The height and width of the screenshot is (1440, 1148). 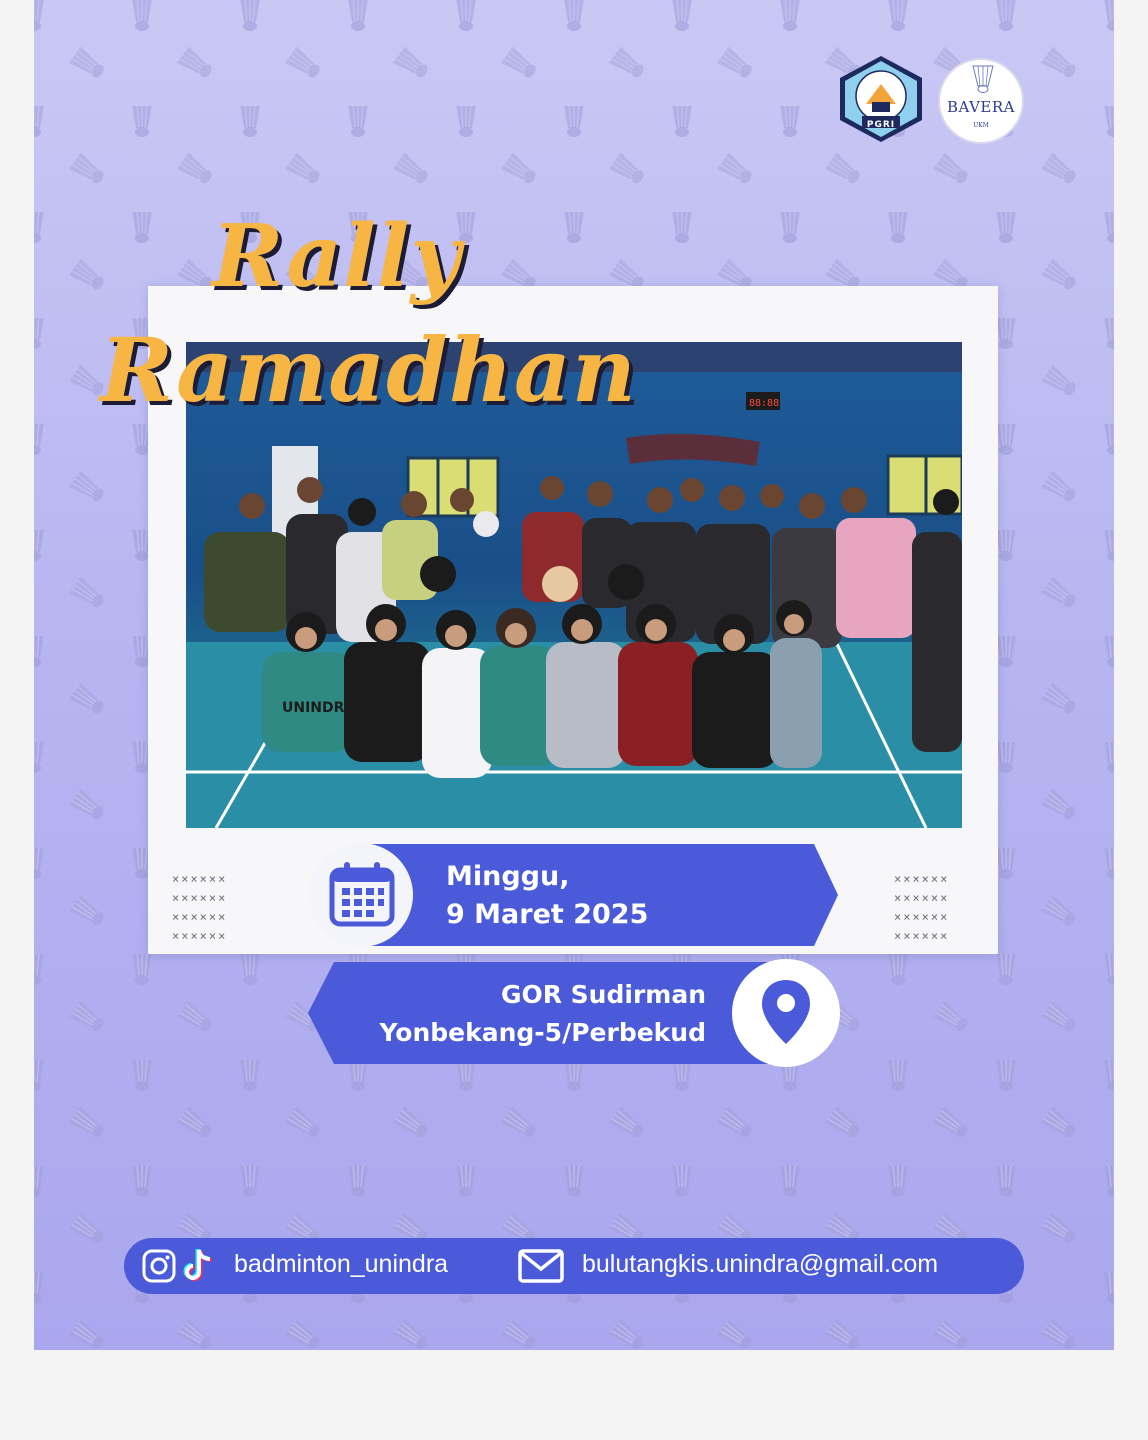 I want to click on mail-icon, so click(x=541, y=1266).